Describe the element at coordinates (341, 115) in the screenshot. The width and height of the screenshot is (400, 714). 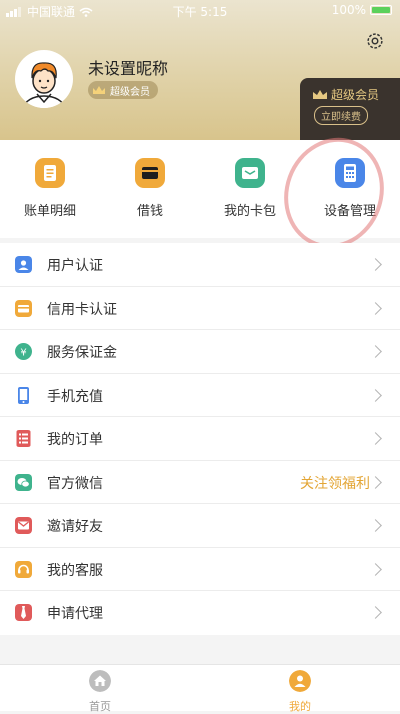
I see `renew-button: 立即续费` at that location.